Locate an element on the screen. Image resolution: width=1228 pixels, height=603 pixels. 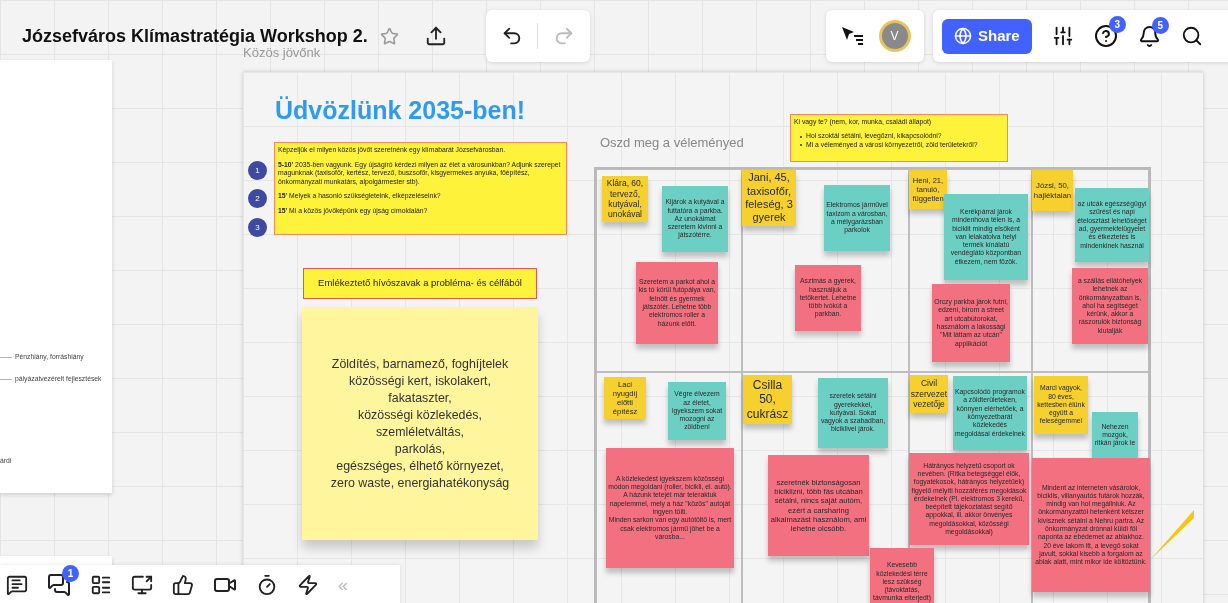
sticky-note: Zöldítés, barnamező, foghíjtelek közösségi kert, iskolakert, fakataszter, közösségi közlekedés, szemléletváltás, parkolás, egészséges, élhető környezet, zero waste, energiahatékonyság is located at coordinates (420, 423).